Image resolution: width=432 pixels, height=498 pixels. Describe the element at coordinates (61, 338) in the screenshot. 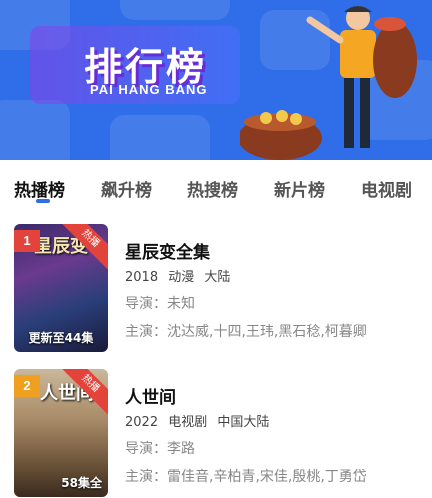

I see `update-status: 更新至44集` at that location.